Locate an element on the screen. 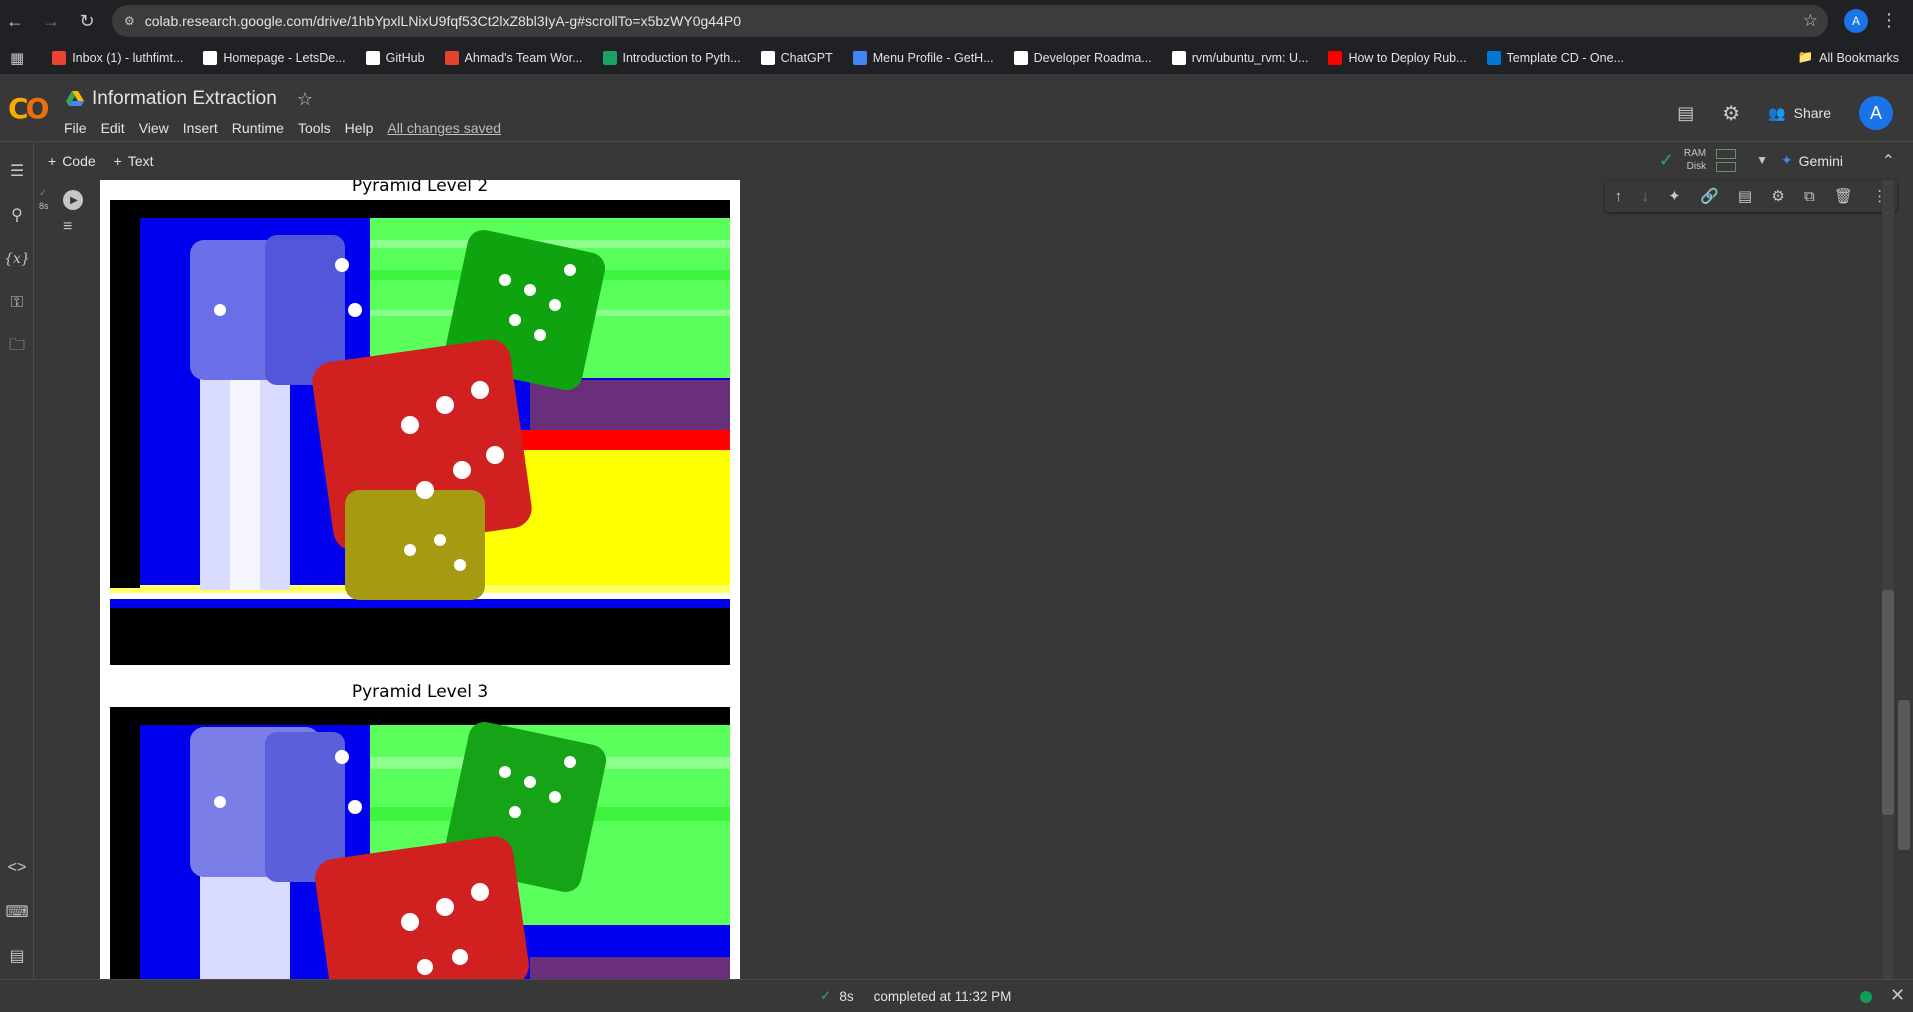 Image resolution: width=1913 pixels, height=1012 pixels. run-cell-button: ▶ is located at coordinates (73, 200).